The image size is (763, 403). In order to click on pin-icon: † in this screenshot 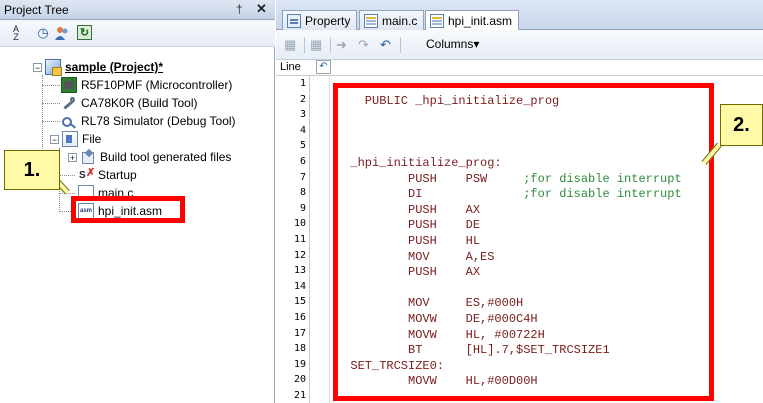, I will do `click(239, 9)`.